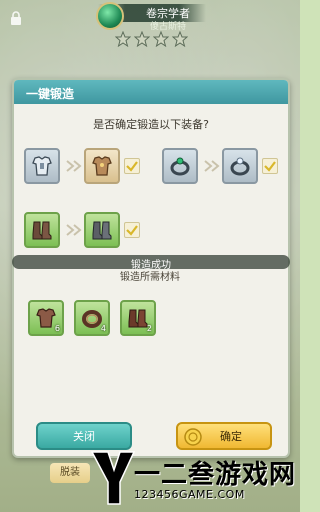 This screenshot has height=512, width=320. I want to click on material-count: 6, so click(57, 328).